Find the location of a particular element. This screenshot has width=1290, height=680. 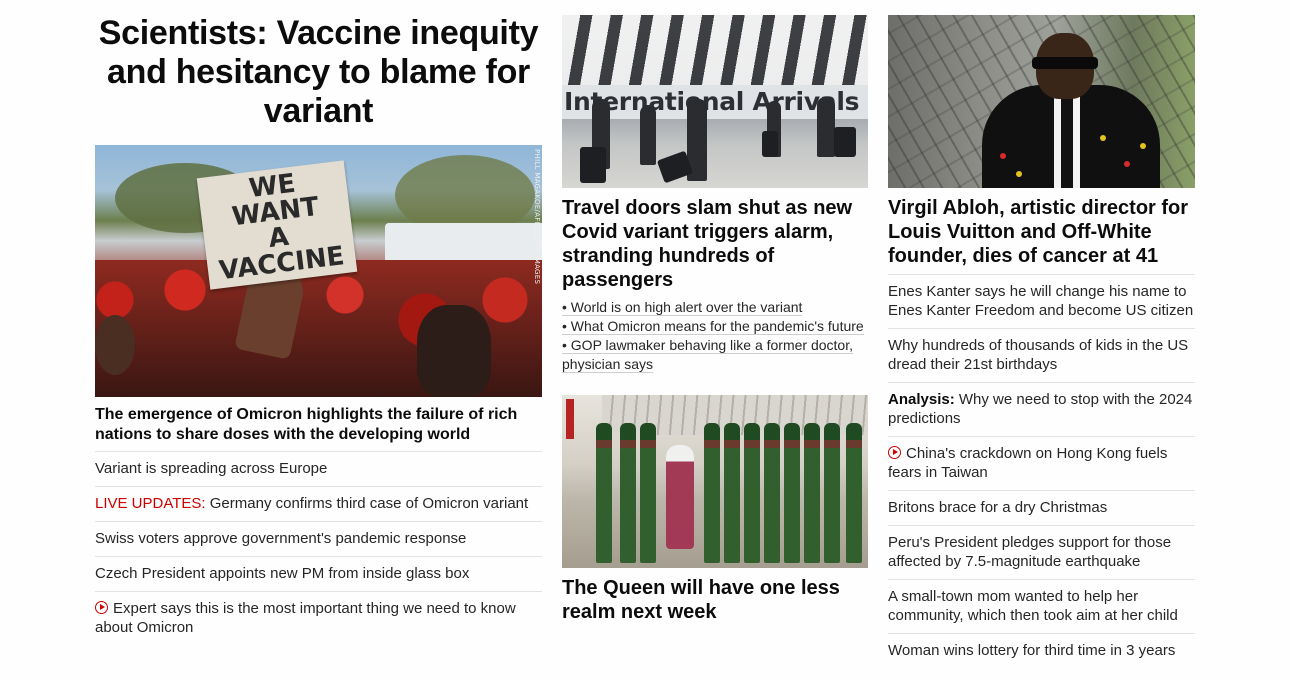

live-updates-label: LIVE UPDATES: is located at coordinates (150, 503).